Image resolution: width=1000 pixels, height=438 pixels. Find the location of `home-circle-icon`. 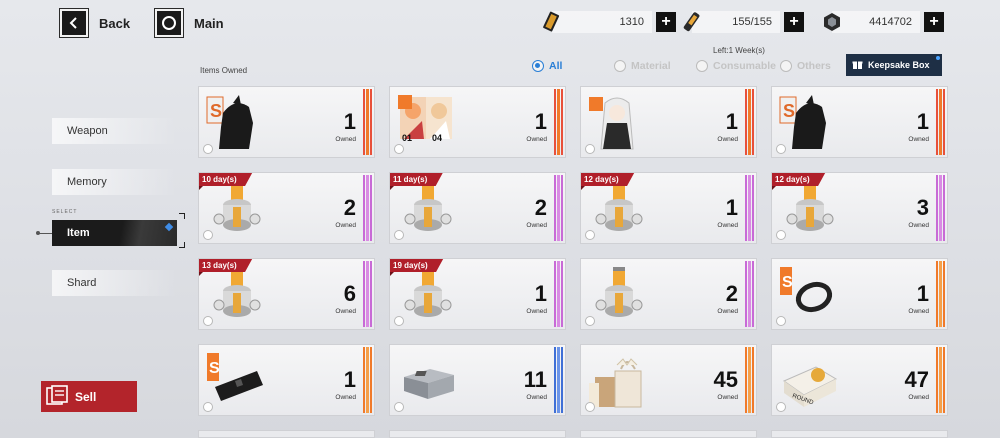

home-circle-icon is located at coordinates (169, 23).